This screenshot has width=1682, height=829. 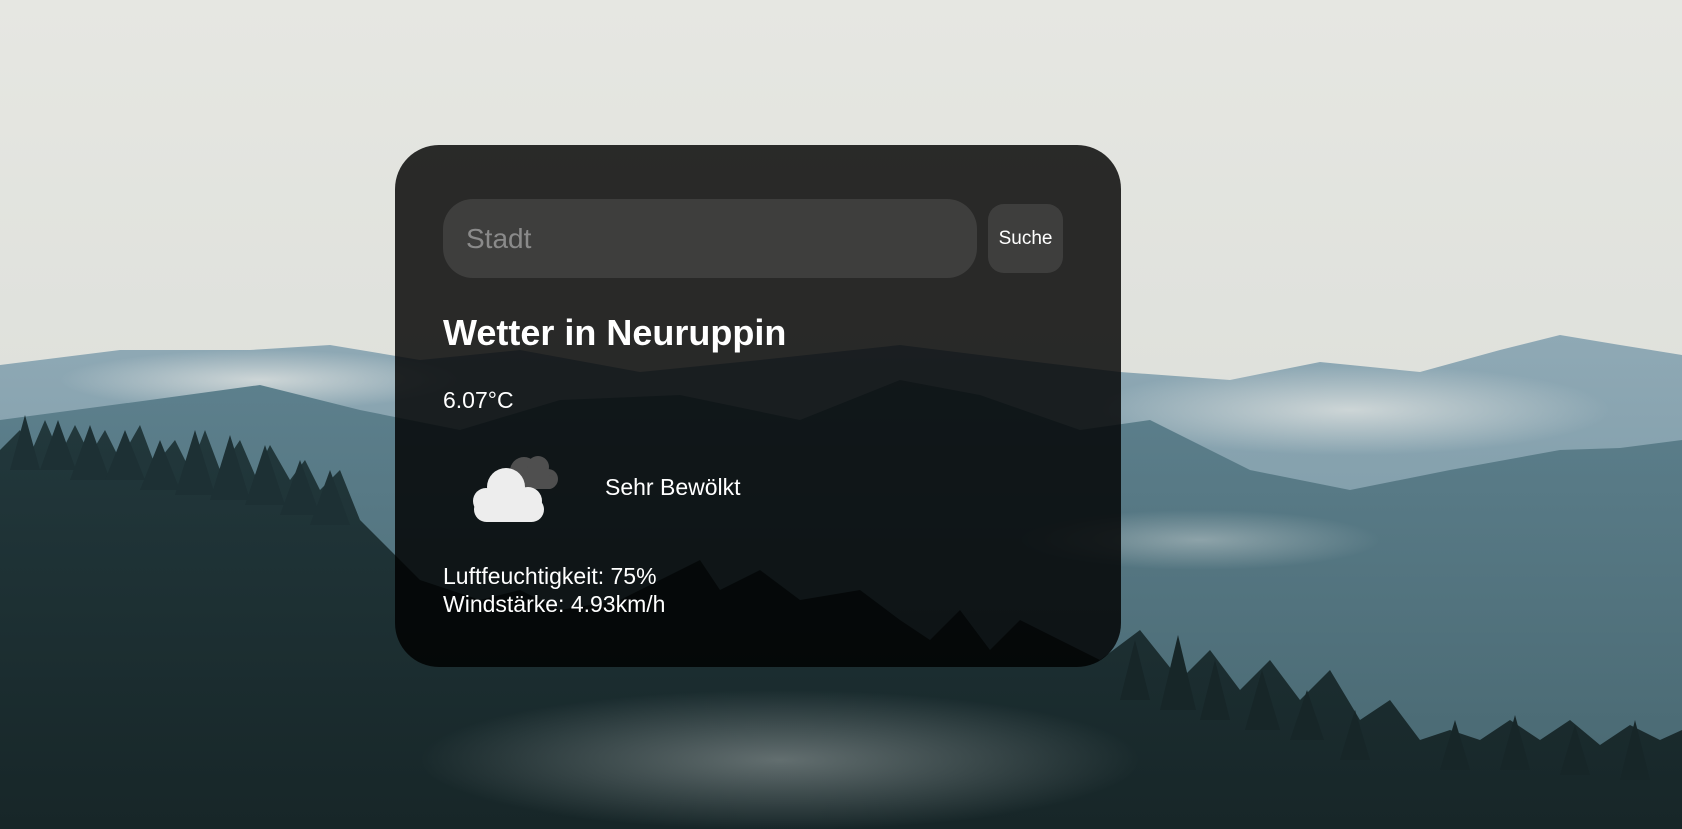 I want to click on search-button: Suche, so click(x=1025, y=238).